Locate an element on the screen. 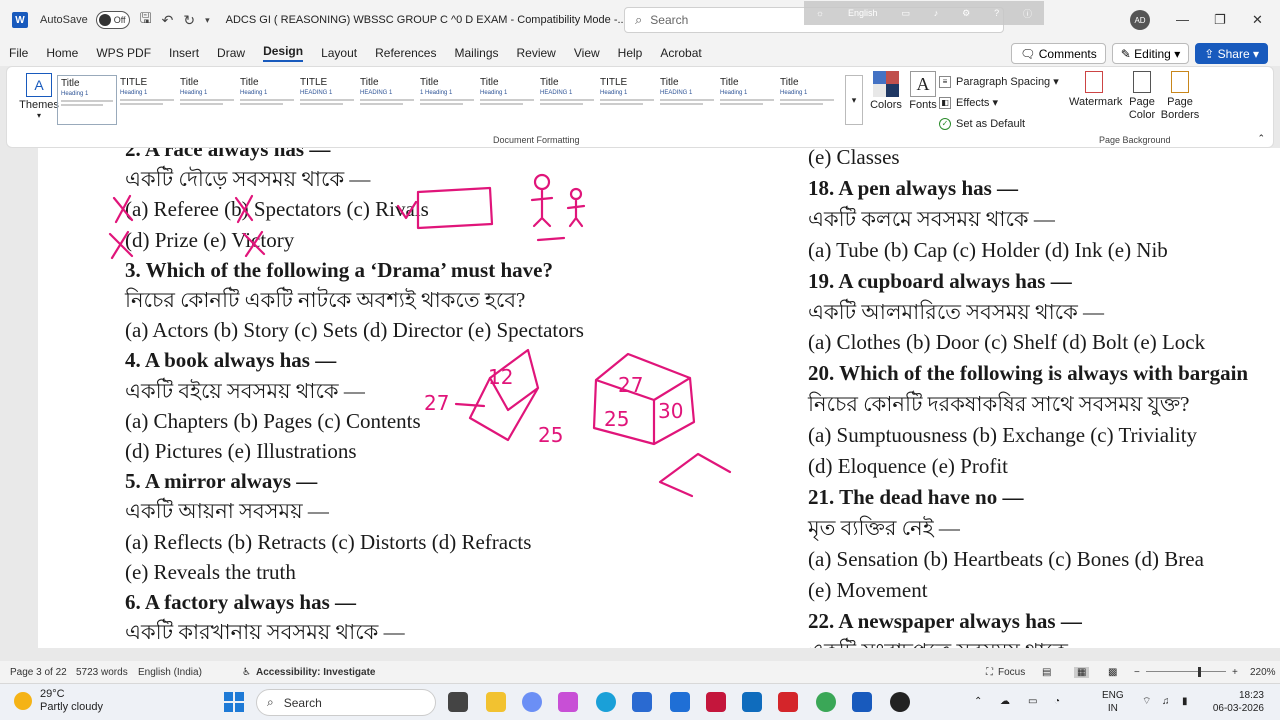 The height and width of the screenshot is (720, 1280). focus-button: Focus is located at coordinates (1011, 672).